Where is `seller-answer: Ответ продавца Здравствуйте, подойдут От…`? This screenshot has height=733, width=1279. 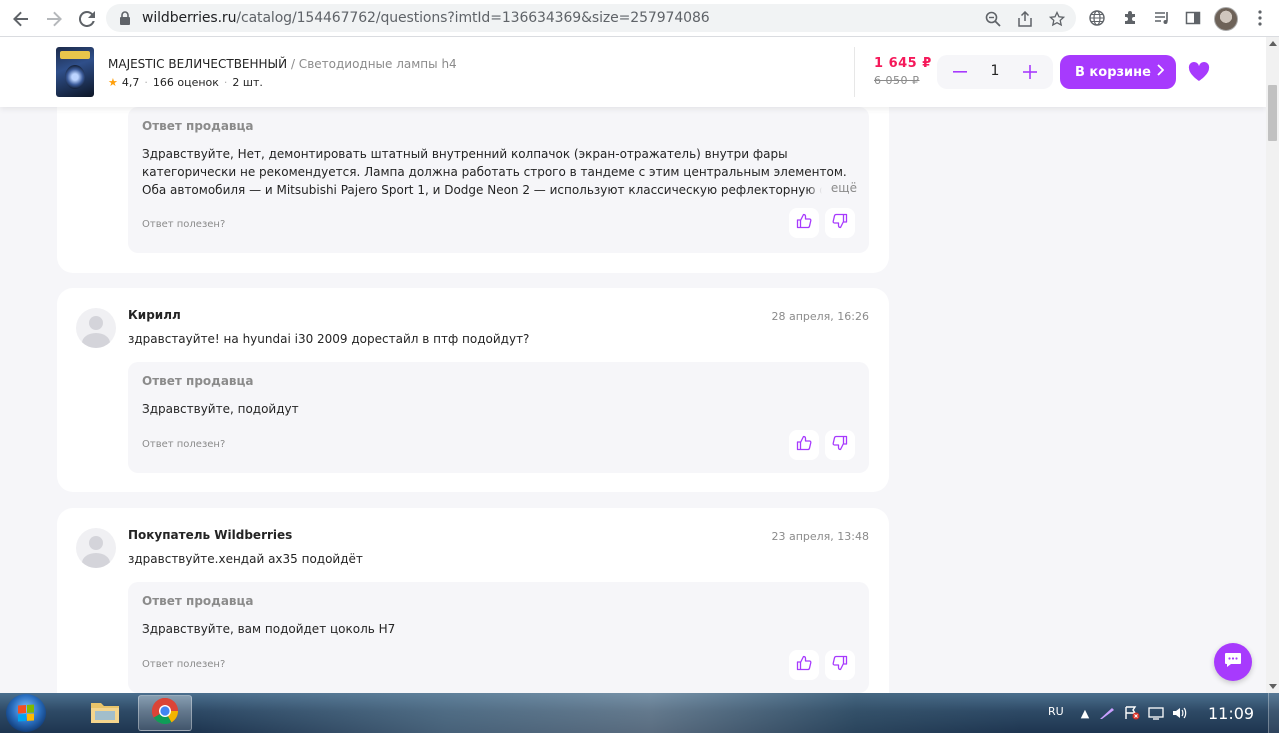 seller-answer: Ответ продавца Здравствуйте, подойдут От… is located at coordinates (498, 417).